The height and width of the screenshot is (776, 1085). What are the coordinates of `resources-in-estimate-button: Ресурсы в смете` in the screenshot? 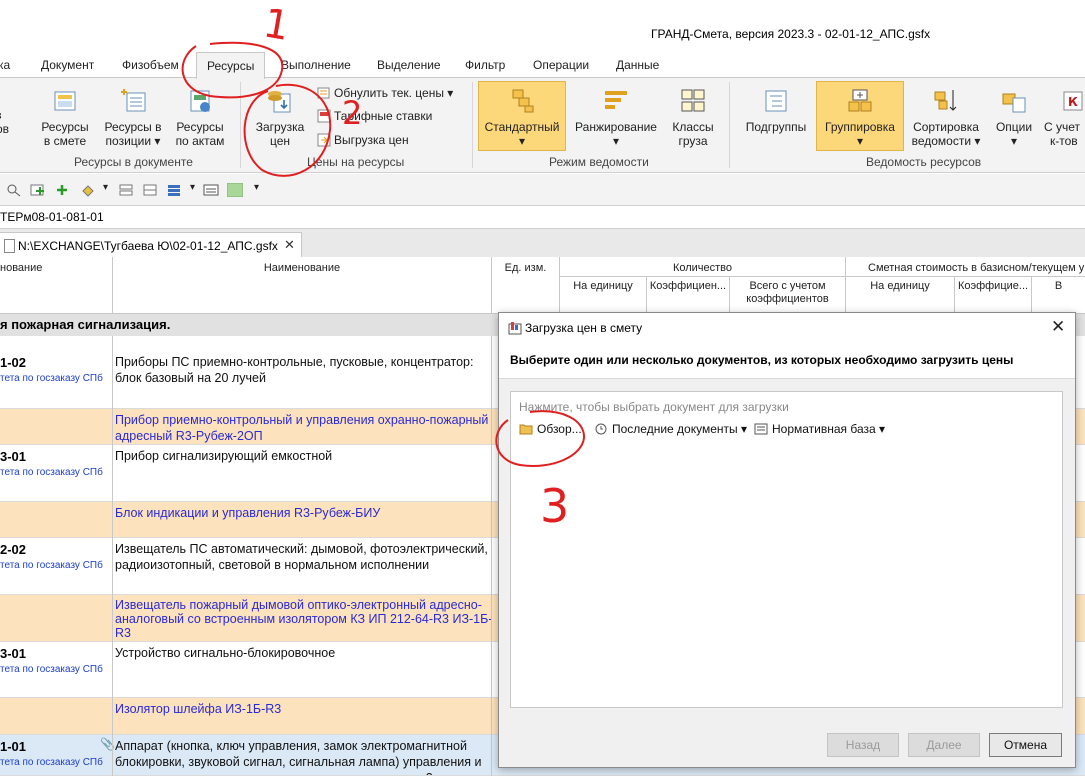 It's located at (65, 117).